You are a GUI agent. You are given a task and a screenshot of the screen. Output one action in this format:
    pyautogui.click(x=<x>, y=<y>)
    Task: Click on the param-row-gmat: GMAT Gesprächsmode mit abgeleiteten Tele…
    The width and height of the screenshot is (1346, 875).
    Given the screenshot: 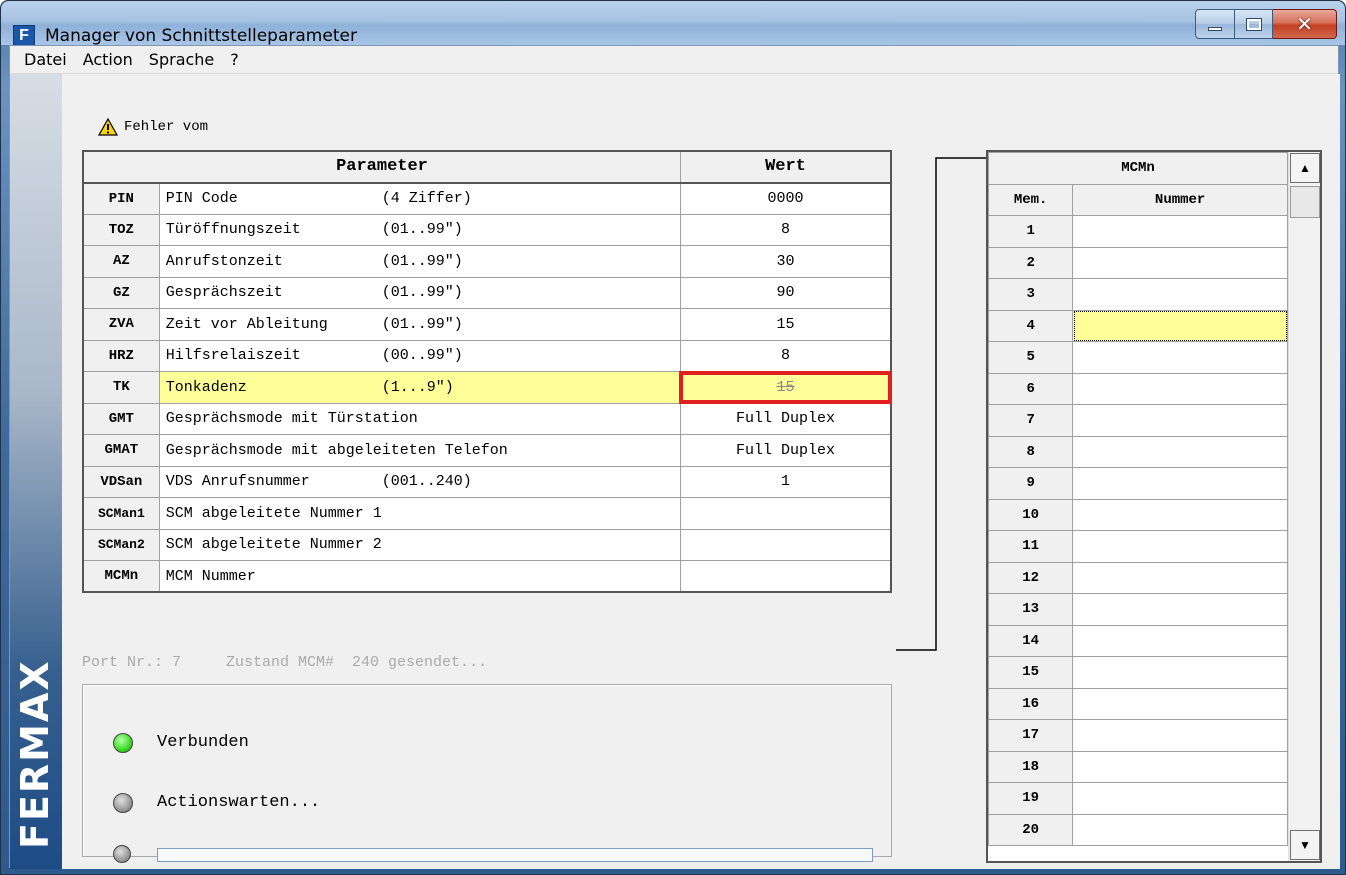 What is the action you would take?
    pyautogui.click(x=487, y=450)
    